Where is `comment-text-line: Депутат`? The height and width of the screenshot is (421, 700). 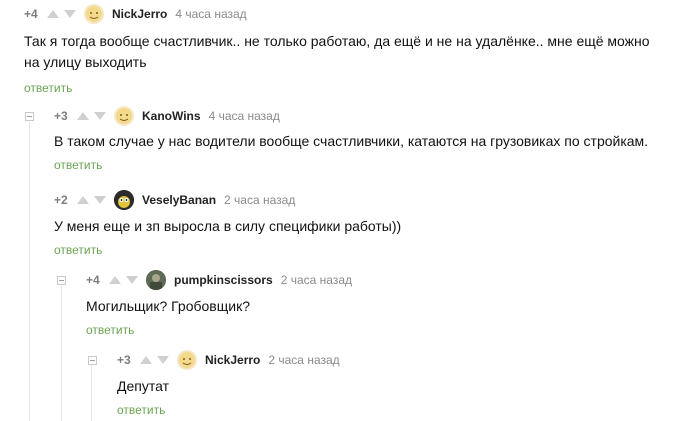 comment-text-line: Депутат is located at coordinates (143, 386).